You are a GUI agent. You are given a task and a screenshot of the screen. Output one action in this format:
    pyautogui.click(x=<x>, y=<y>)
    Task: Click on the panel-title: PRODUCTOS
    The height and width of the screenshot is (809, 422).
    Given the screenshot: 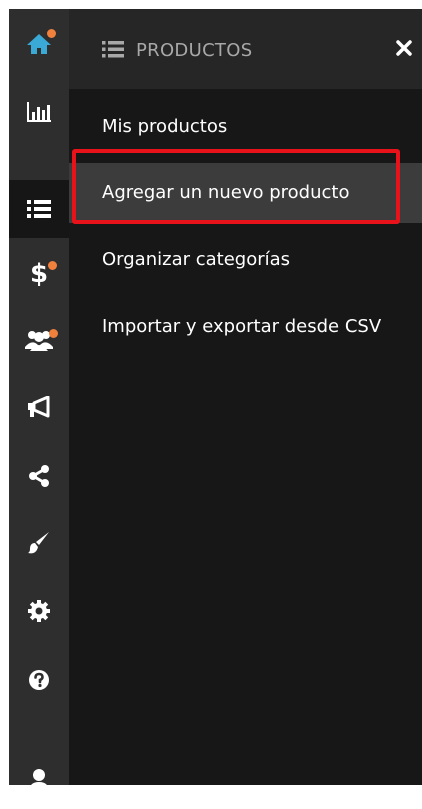 What is the action you would take?
    pyautogui.click(x=194, y=50)
    